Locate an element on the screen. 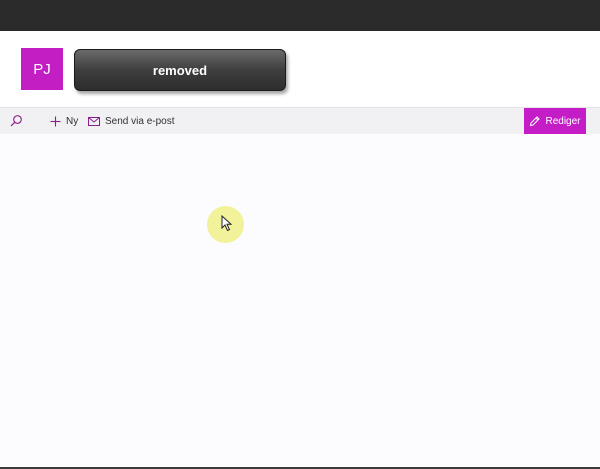 The height and width of the screenshot is (469, 600). mail-icon is located at coordinates (94, 121).